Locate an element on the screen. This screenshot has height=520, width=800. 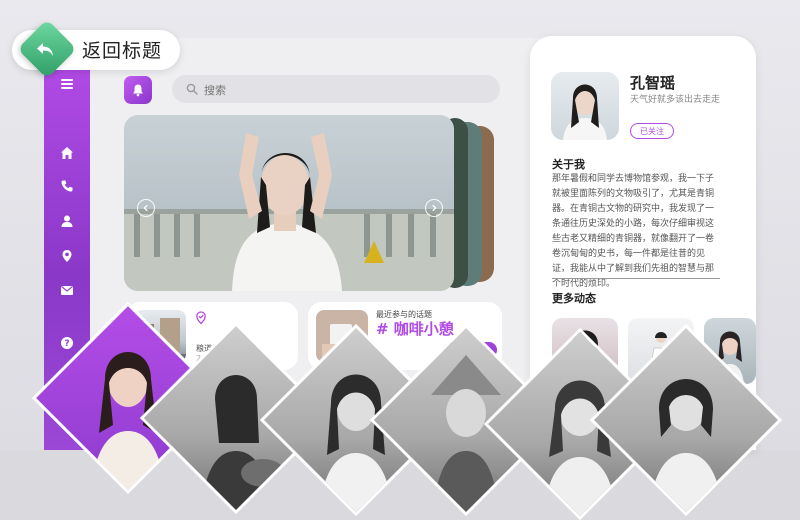
carousel-prev-button is located at coordinates (146, 208).